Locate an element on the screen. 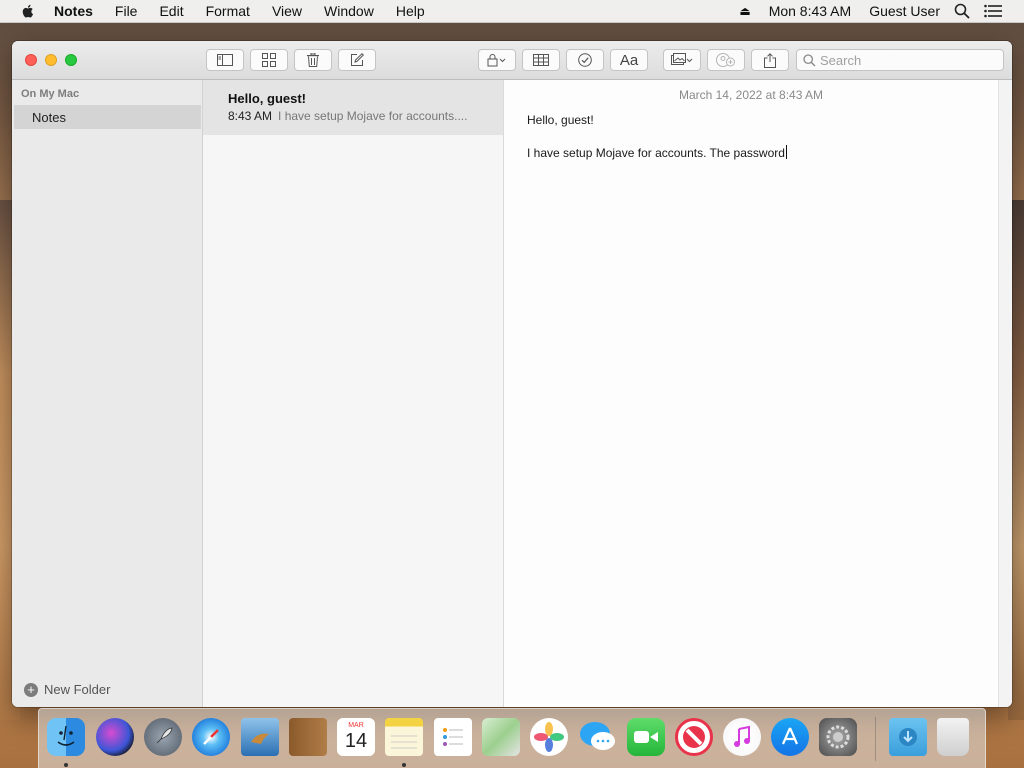 The width and height of the screenshot is (1024, 768). downloads-folder-icon is located at coordinates (908, 737).